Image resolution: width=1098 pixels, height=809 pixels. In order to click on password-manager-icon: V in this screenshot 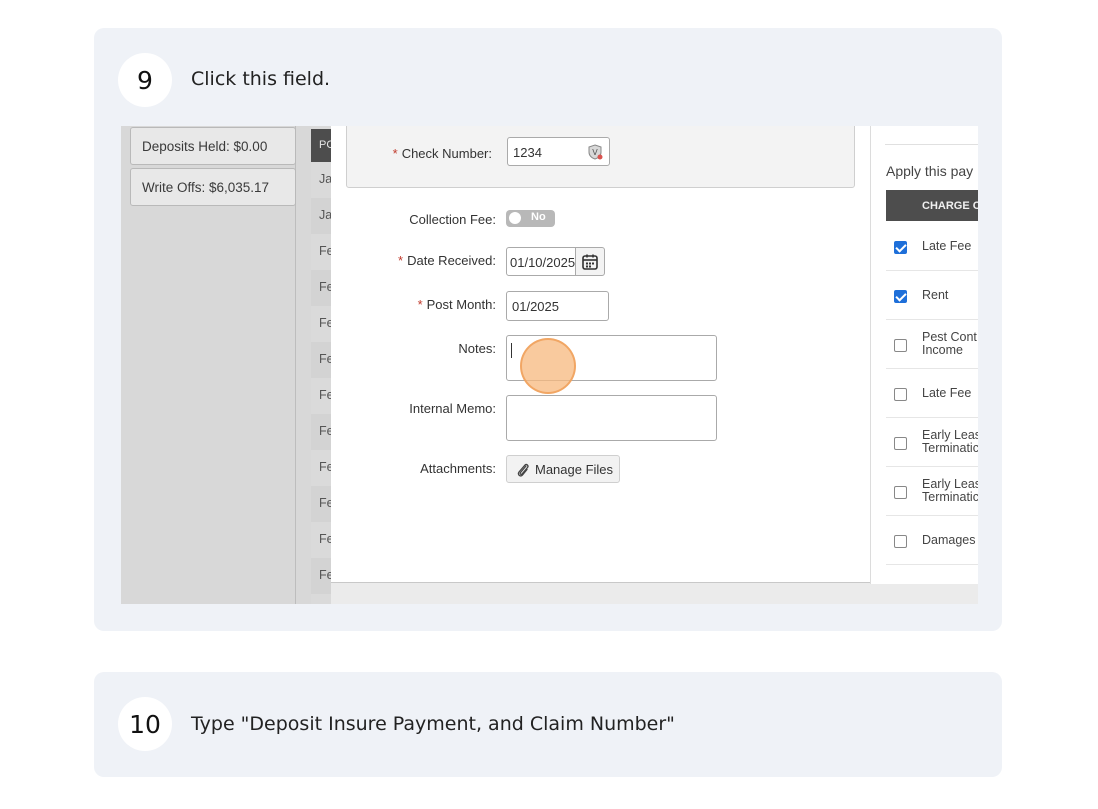, I will do `click(595, 152)`.